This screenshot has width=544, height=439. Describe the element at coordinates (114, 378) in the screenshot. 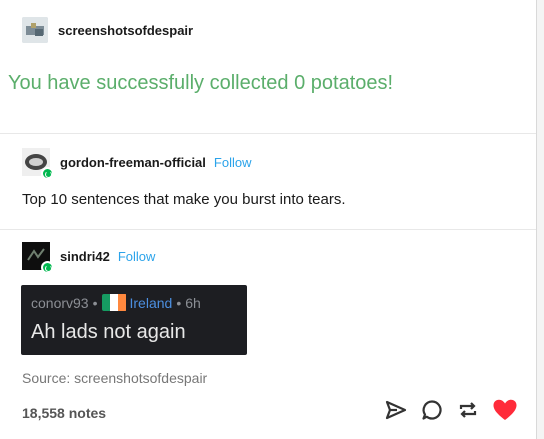

I see `source-link: Source: screenshotsofdespair` at that location.